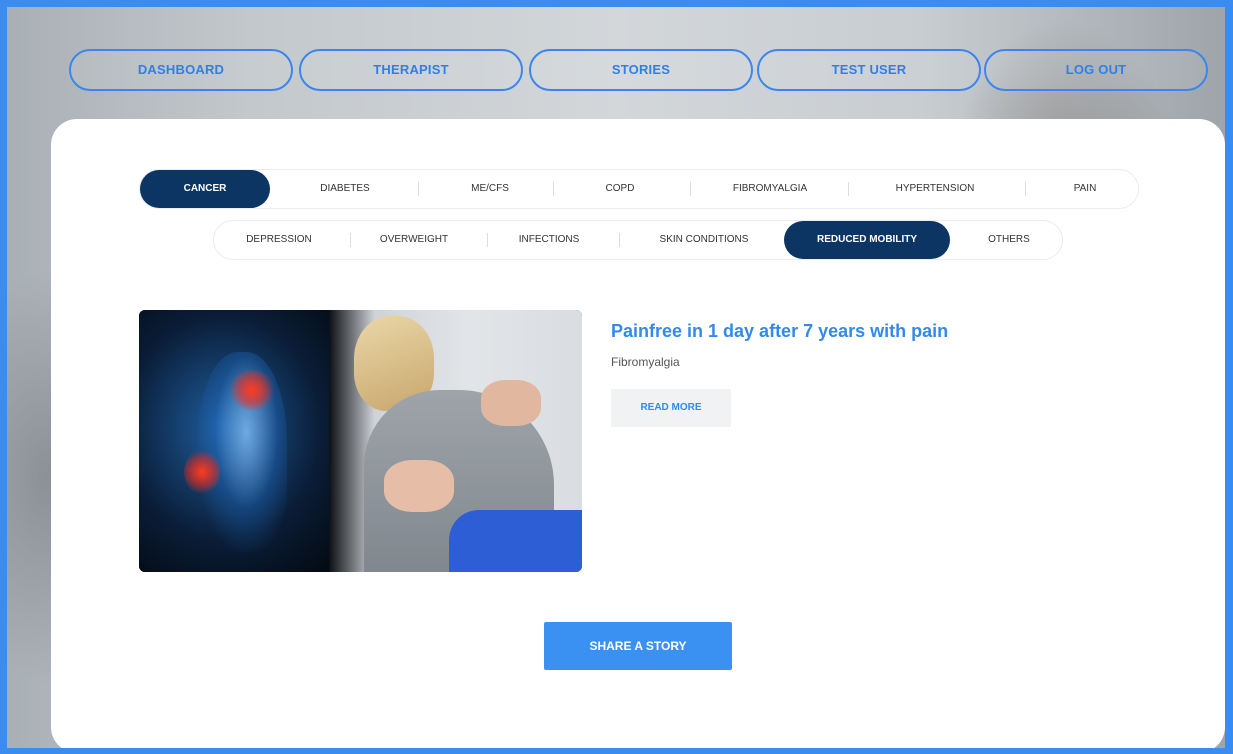 Image resolution: width=1233 pixels, height=754 pixels. I want to click on tab-hypertension: HYPERTENSION, so click(935, 189).